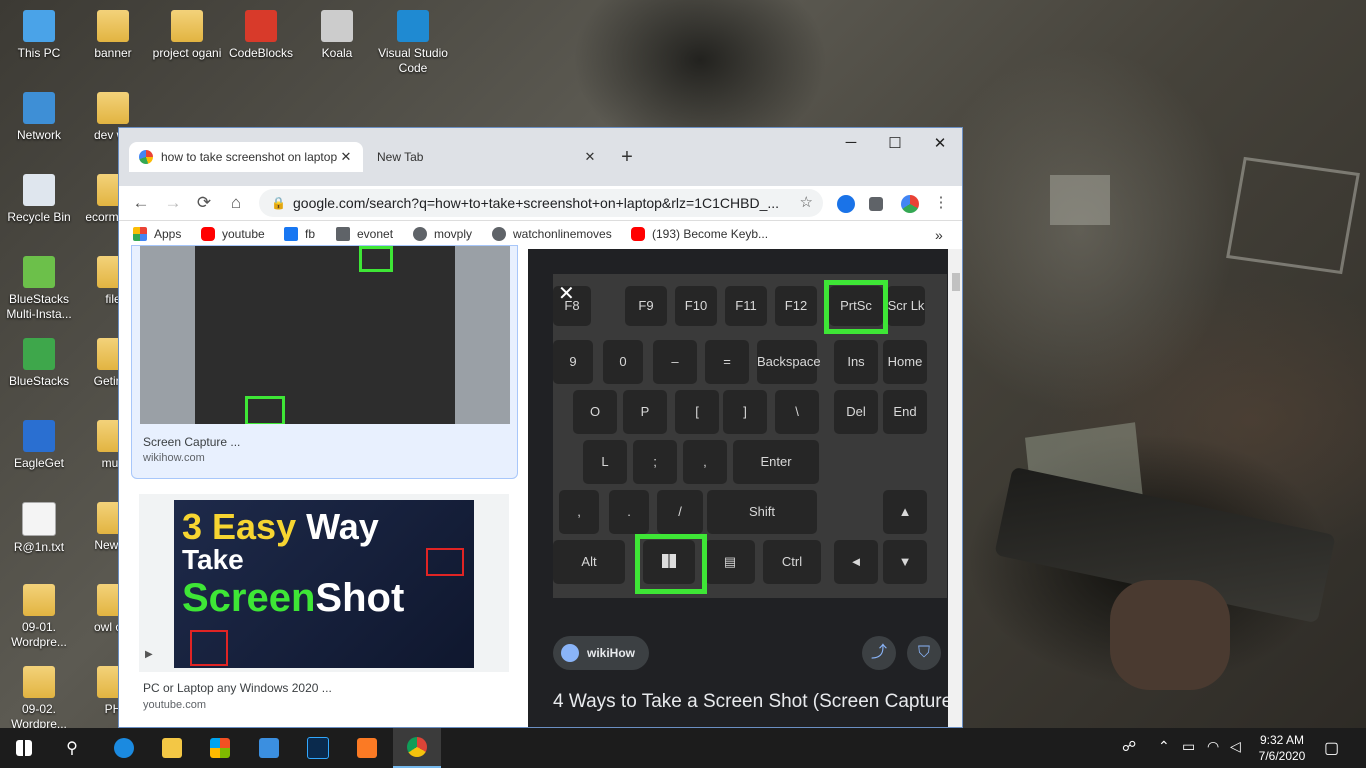  I want to click on taskbar-xampp, so click(367, 748).